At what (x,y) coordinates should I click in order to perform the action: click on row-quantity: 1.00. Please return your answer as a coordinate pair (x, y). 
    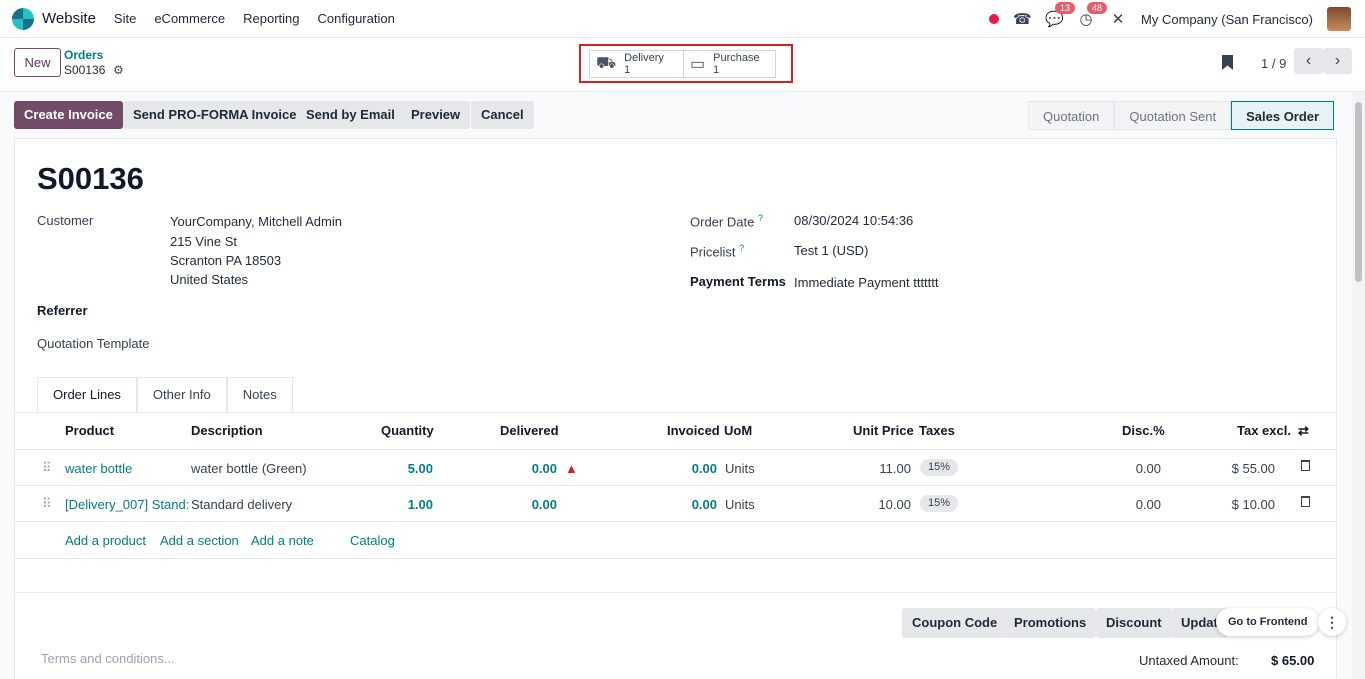
    Looking at the image, I should click on (409, 504).